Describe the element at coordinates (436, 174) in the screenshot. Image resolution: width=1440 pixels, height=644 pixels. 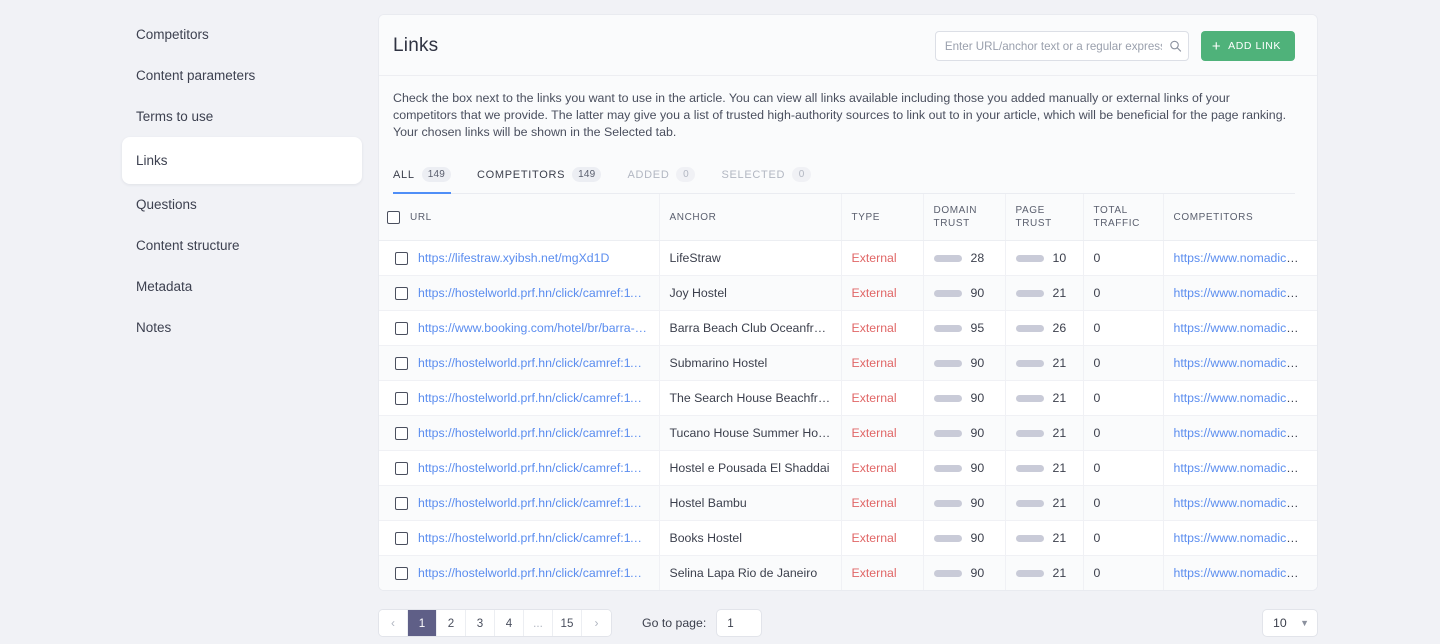
I see `tab-count: 149` at that location.